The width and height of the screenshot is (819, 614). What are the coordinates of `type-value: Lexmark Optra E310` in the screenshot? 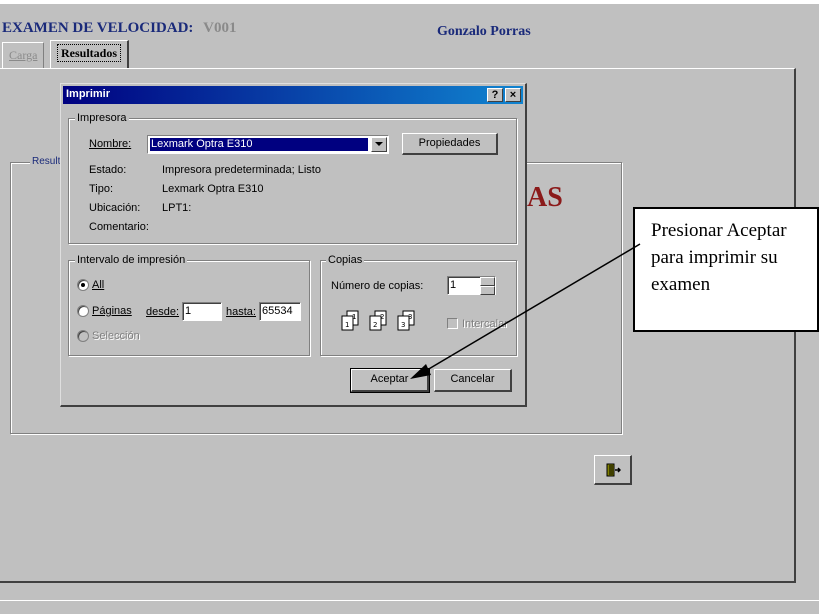 It's located at (213, 189).